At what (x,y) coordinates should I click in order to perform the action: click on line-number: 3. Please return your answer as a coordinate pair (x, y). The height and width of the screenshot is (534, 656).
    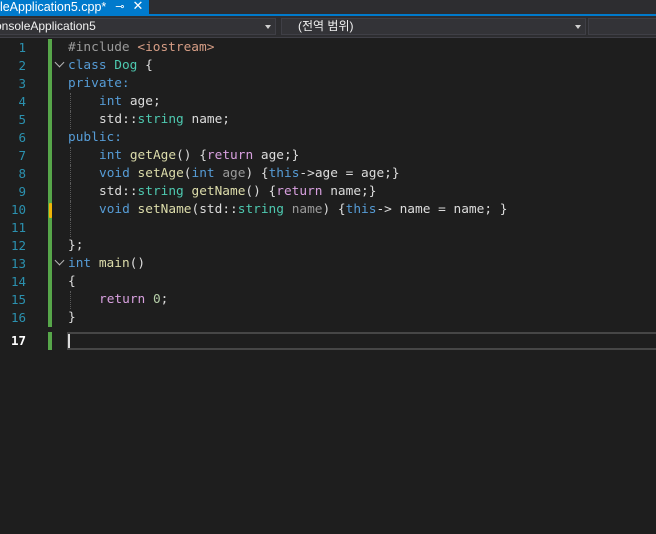
    Looking at the image, I should click on (22, 83).